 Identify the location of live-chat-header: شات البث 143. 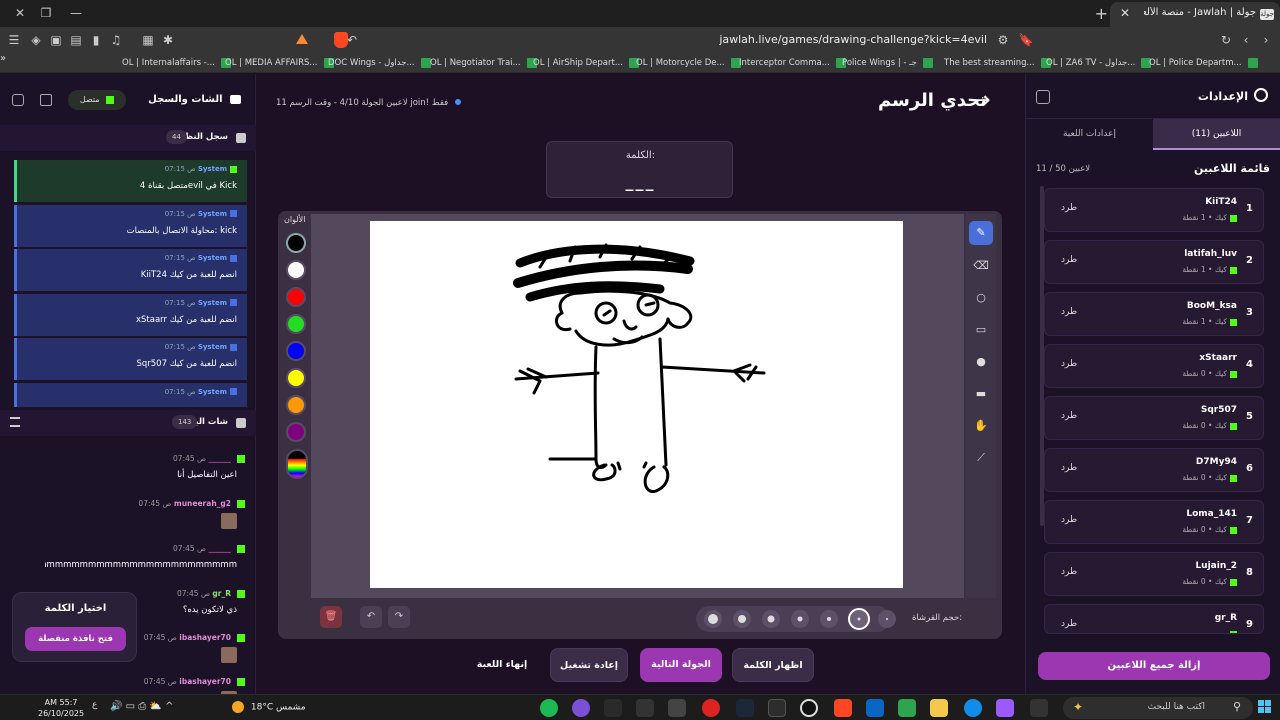
(128, 423).